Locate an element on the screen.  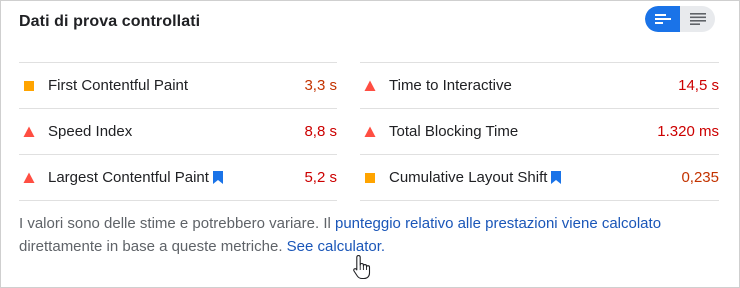
metric-row-total-blocking-time: Total Blocking Time 1.320 ms is located at coordinates (539, 131).